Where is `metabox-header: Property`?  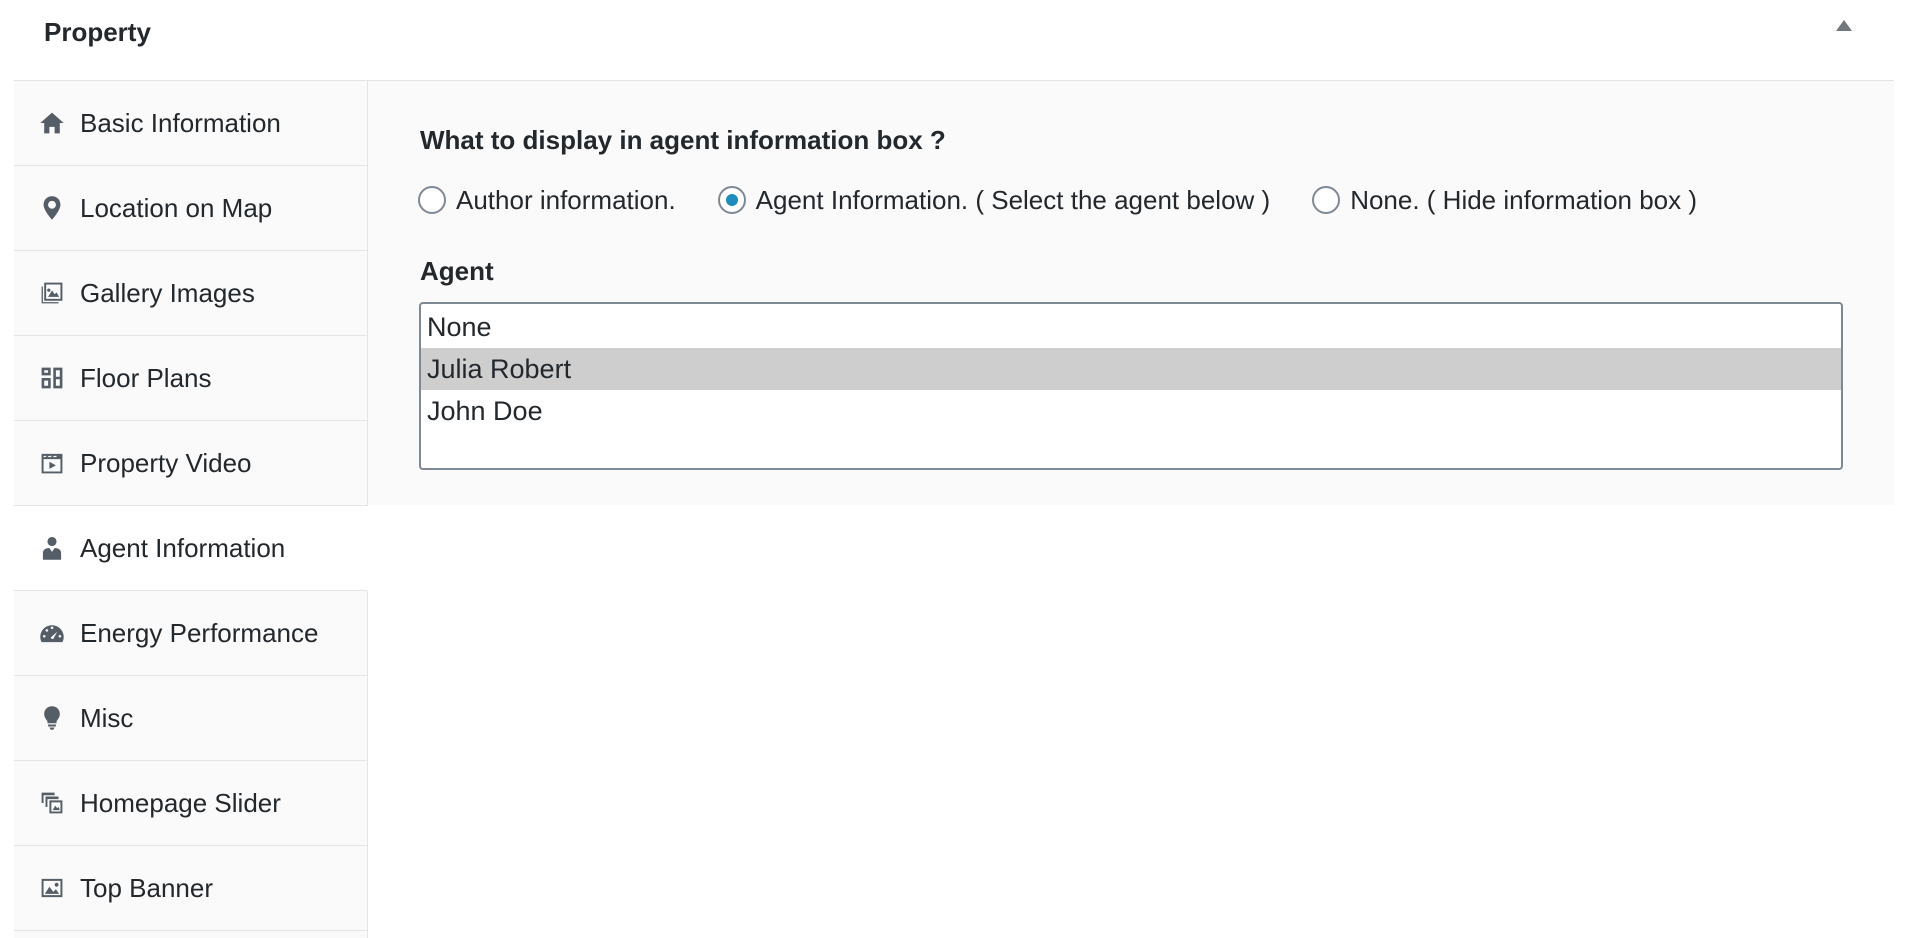
metabox-header: Property is located at coordinates (954, 40).